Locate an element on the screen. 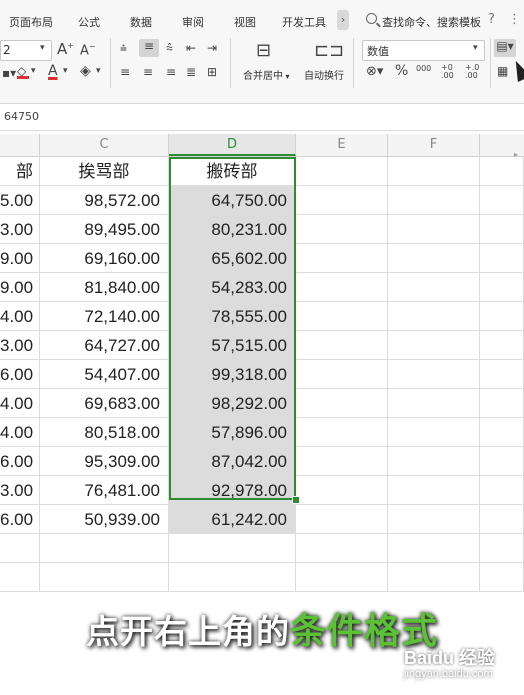 The image size is (524, 695). column-header-C: C is located at coordinates (104, 145).